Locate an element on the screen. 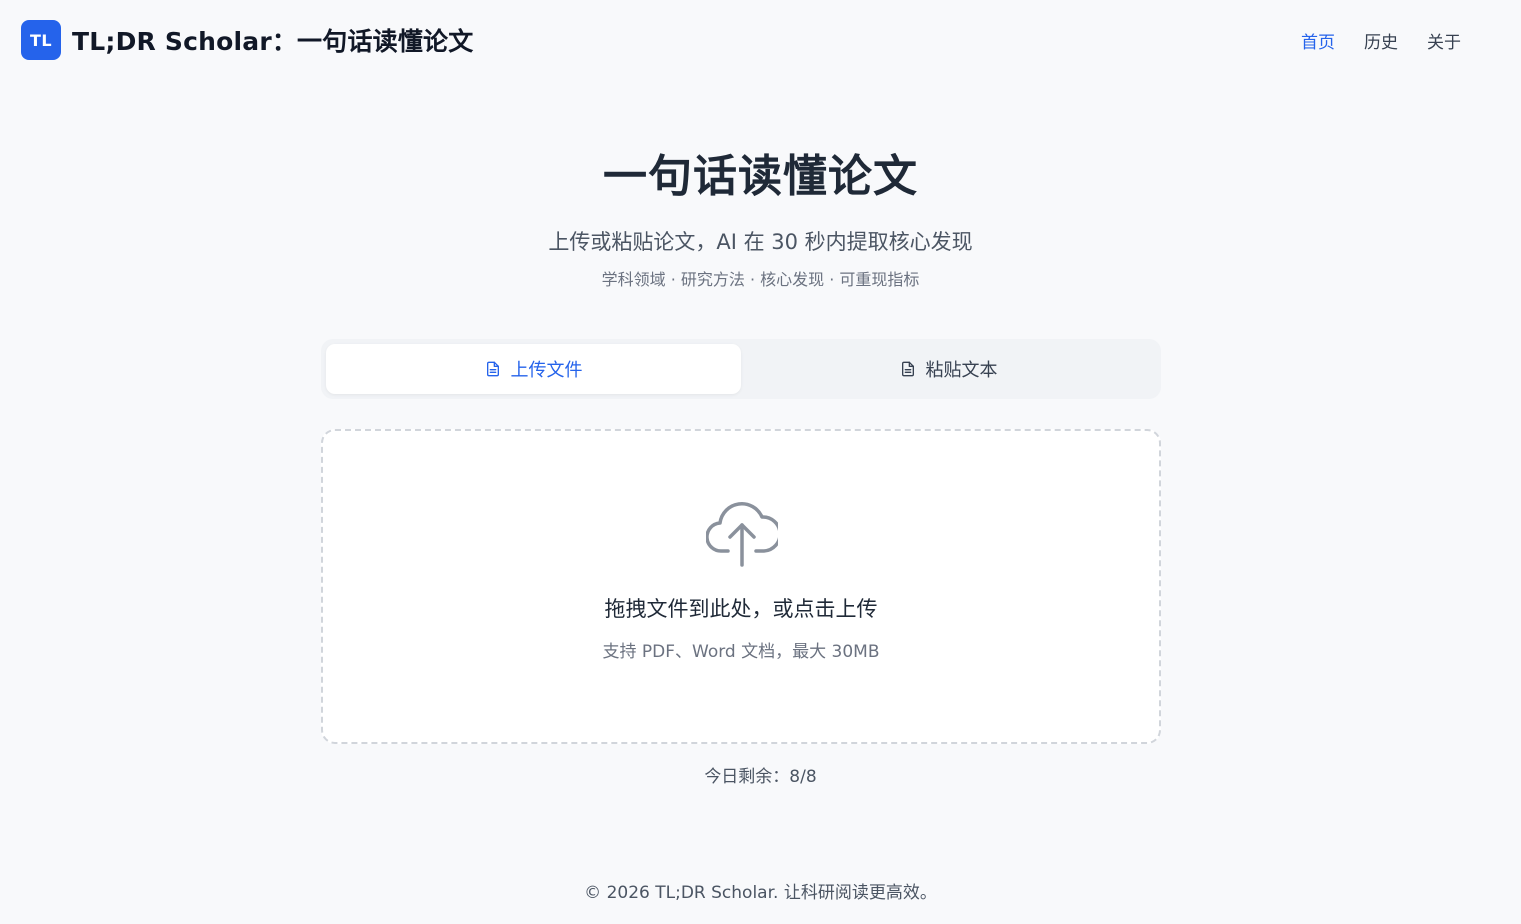  top-header: TL TL;DR Scholar：一句话读懂论文 首页 历史 关于 is located at coordinates (760, 40).